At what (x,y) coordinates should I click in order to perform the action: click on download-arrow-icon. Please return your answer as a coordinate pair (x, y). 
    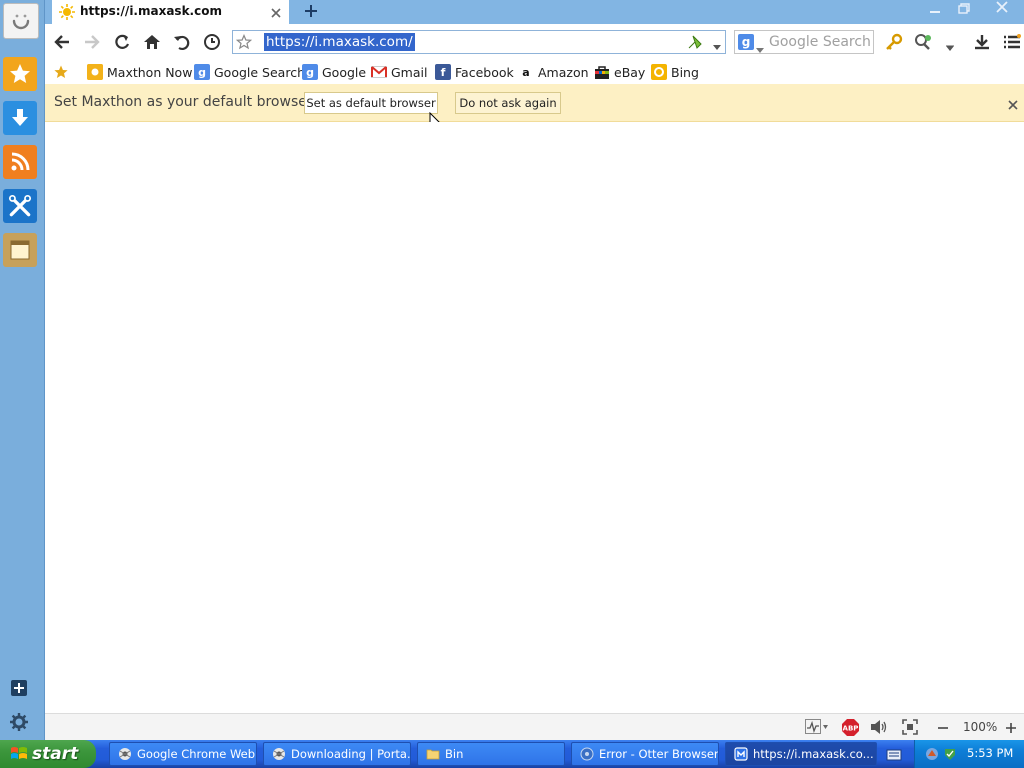
    Looking at the image, I should click on (20, 118).